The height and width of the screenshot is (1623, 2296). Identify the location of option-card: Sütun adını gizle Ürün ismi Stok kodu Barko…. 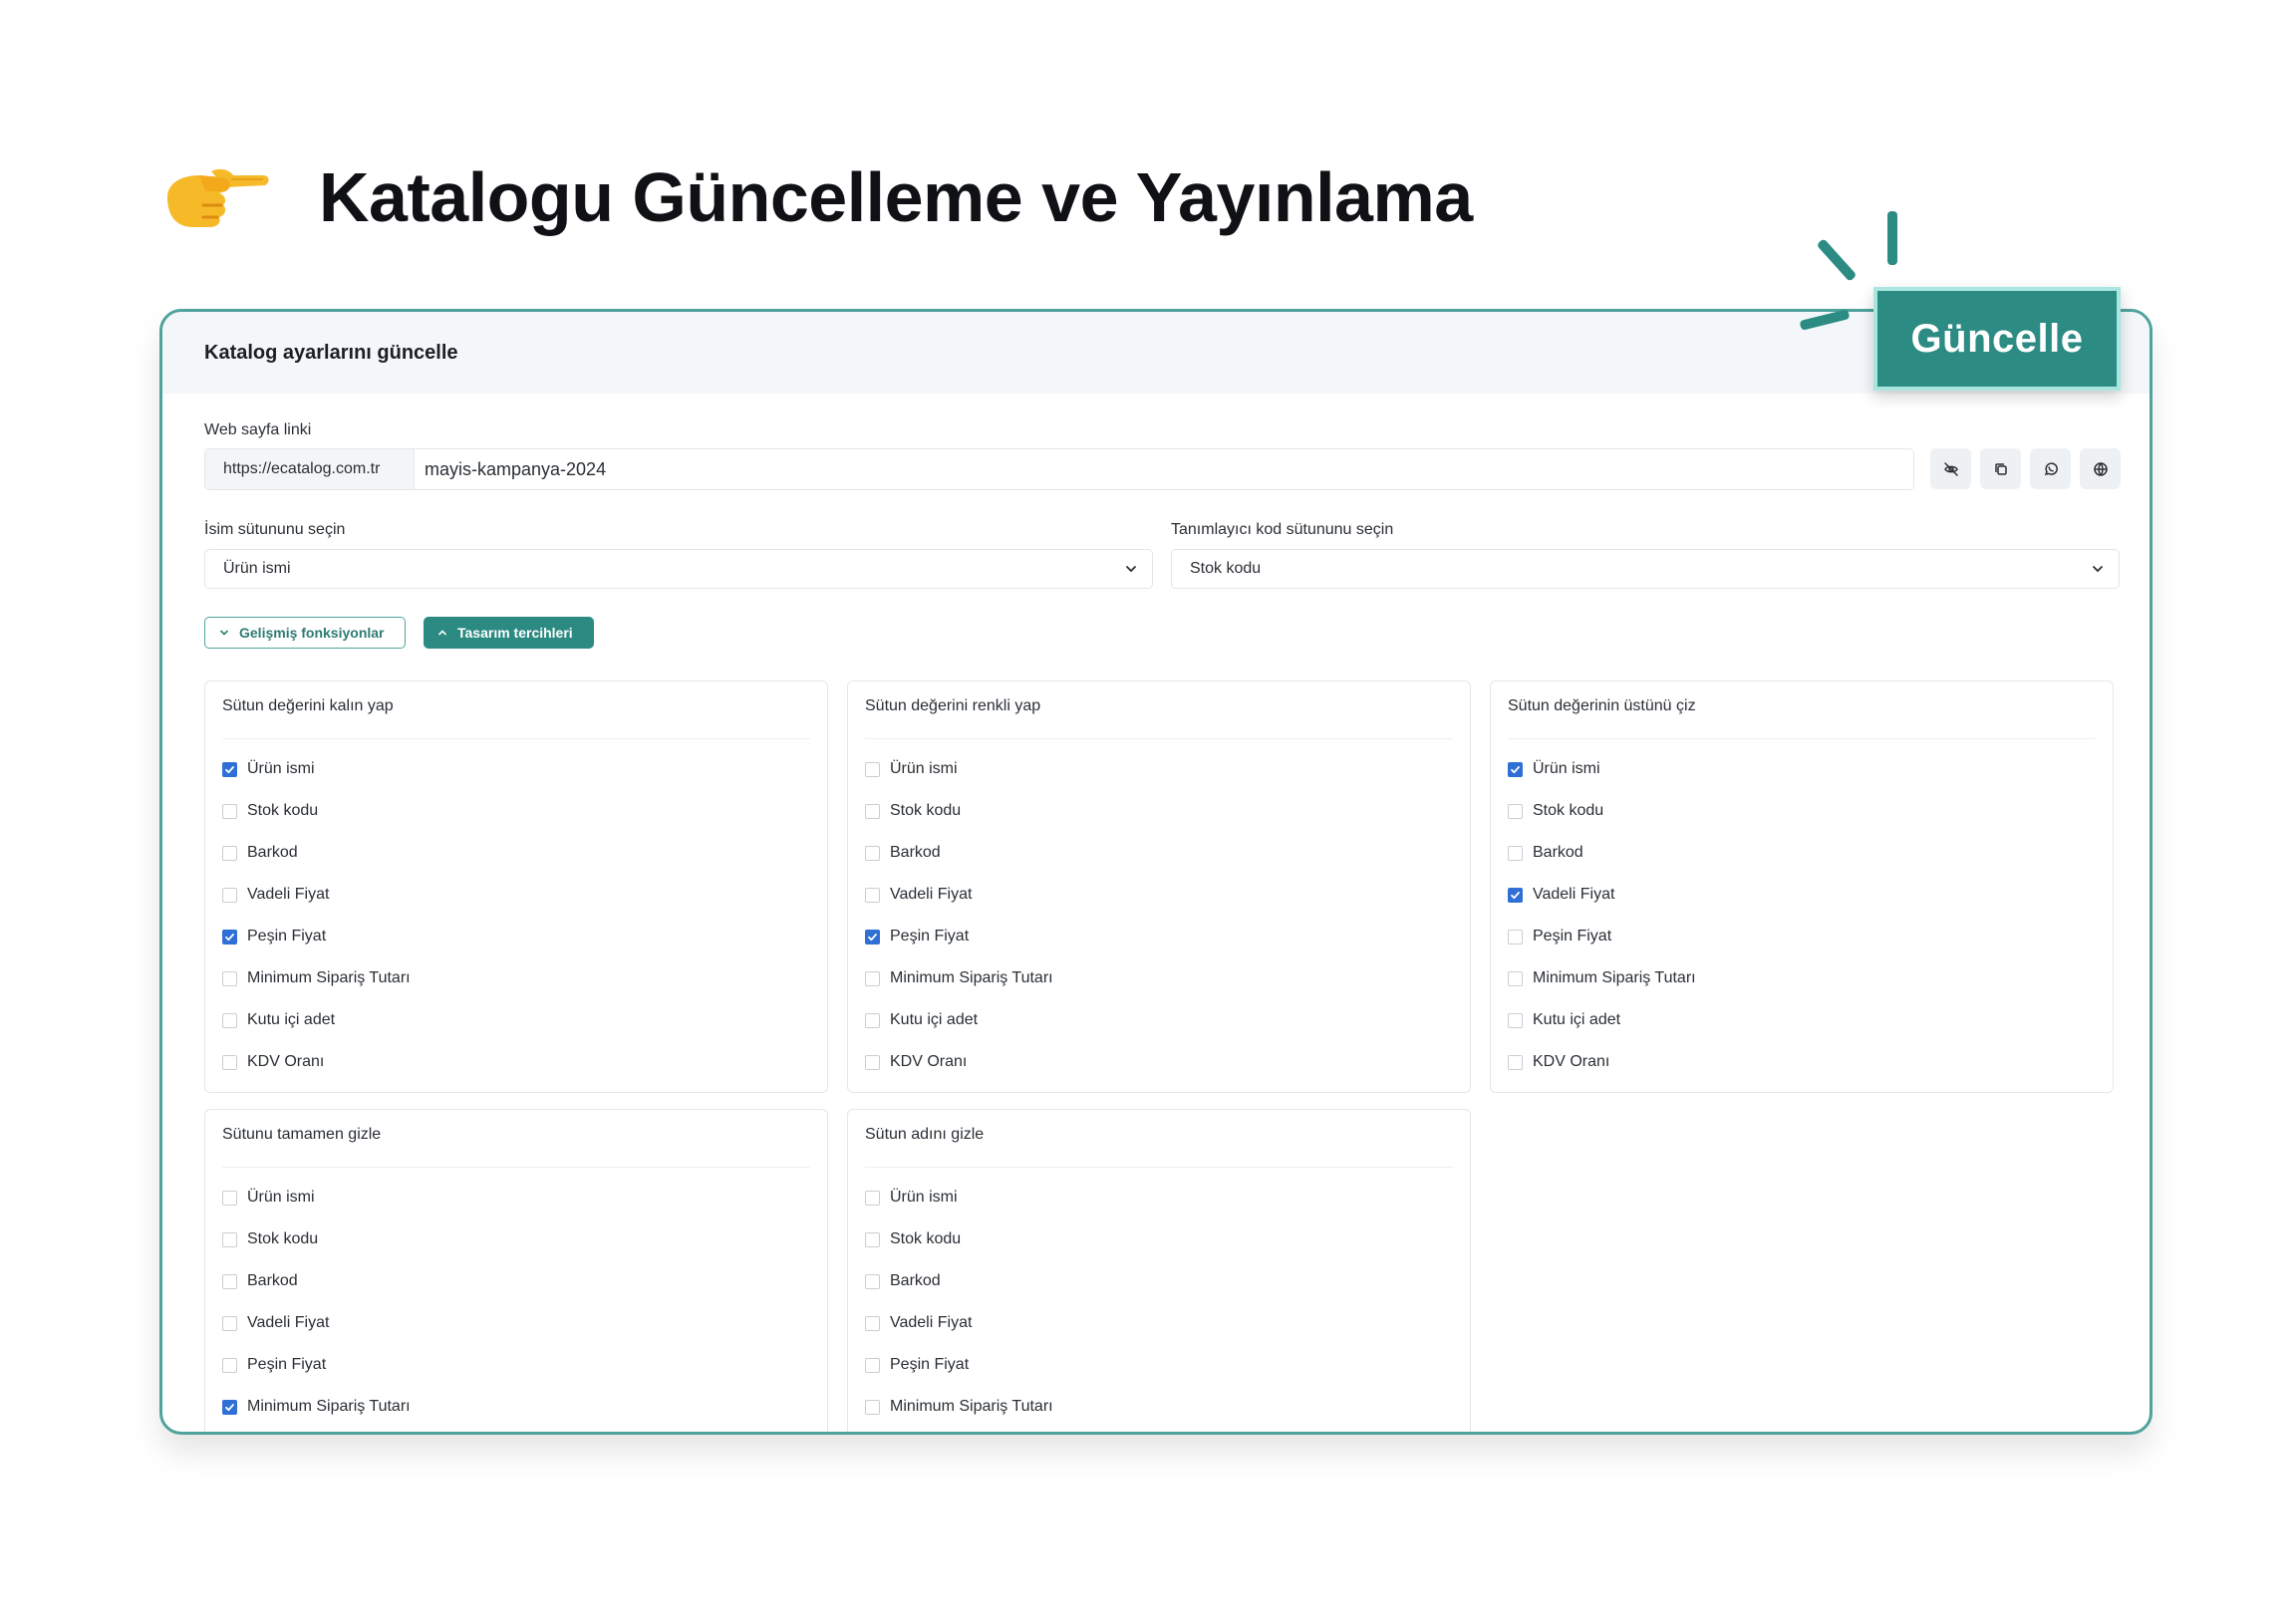
(1159, 1270).